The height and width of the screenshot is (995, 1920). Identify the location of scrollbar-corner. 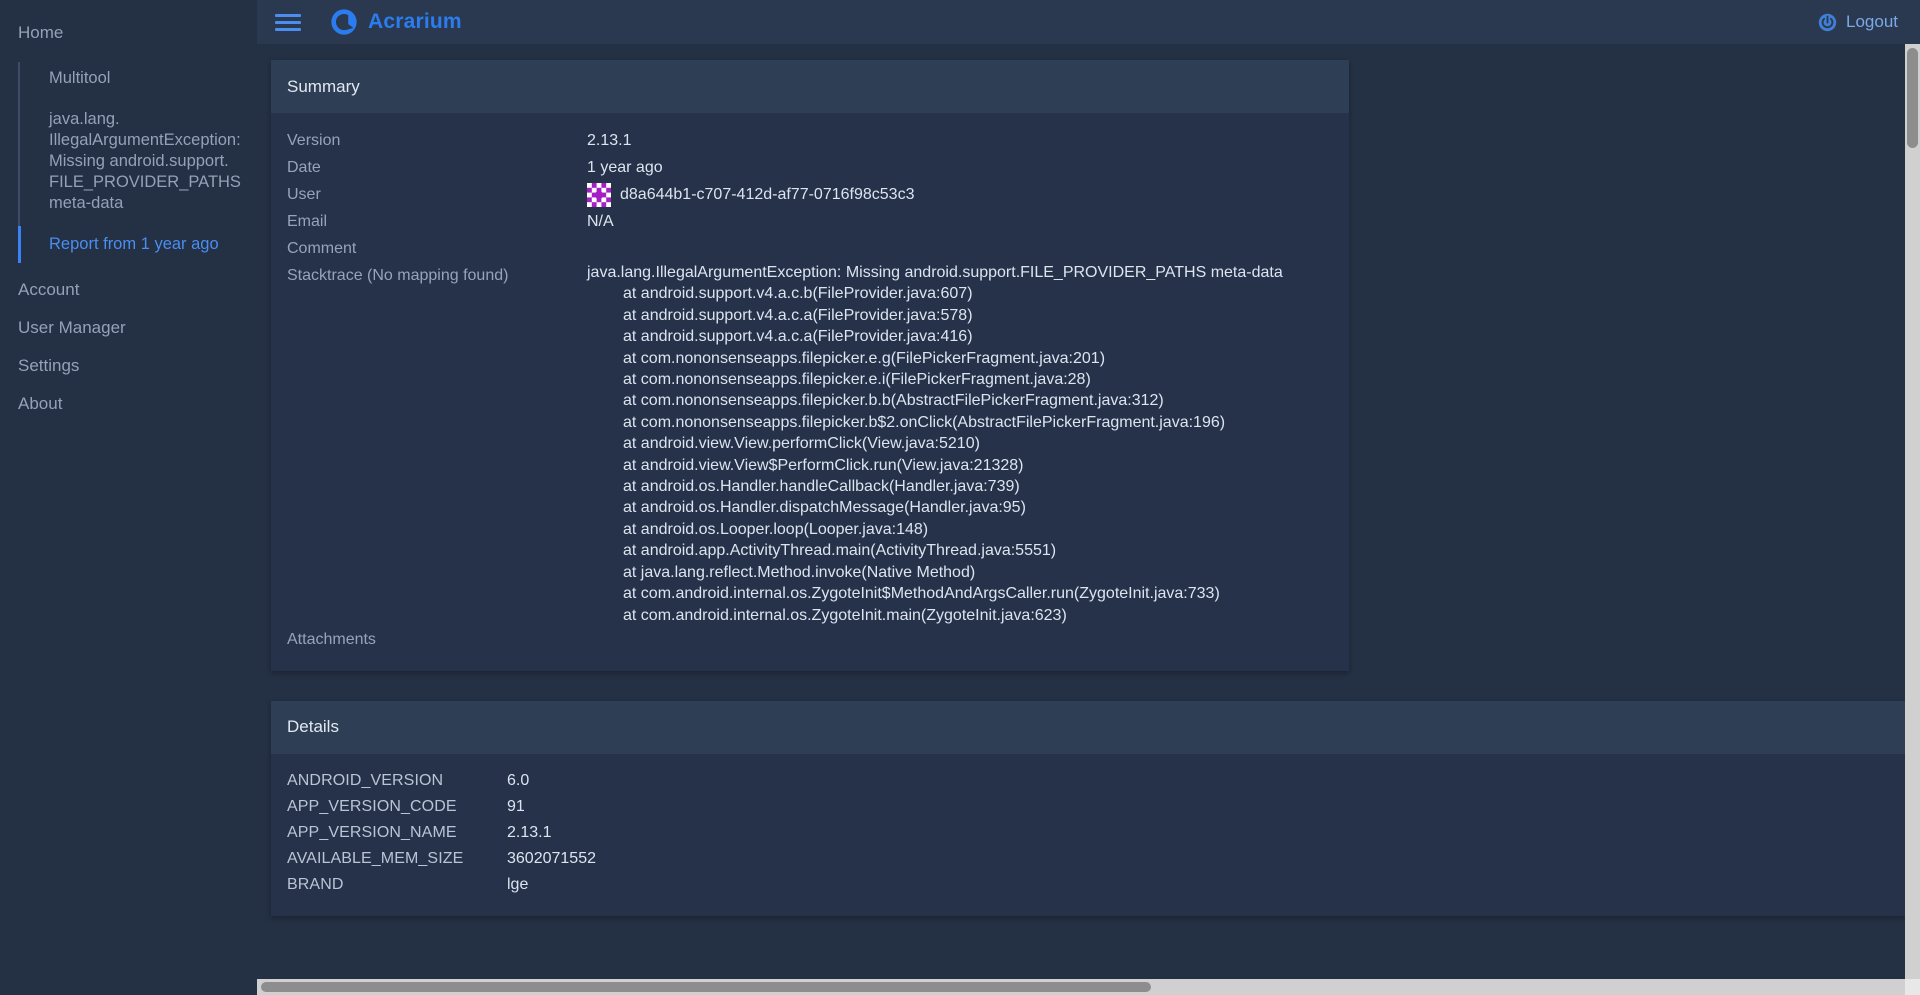
(1912, 987).